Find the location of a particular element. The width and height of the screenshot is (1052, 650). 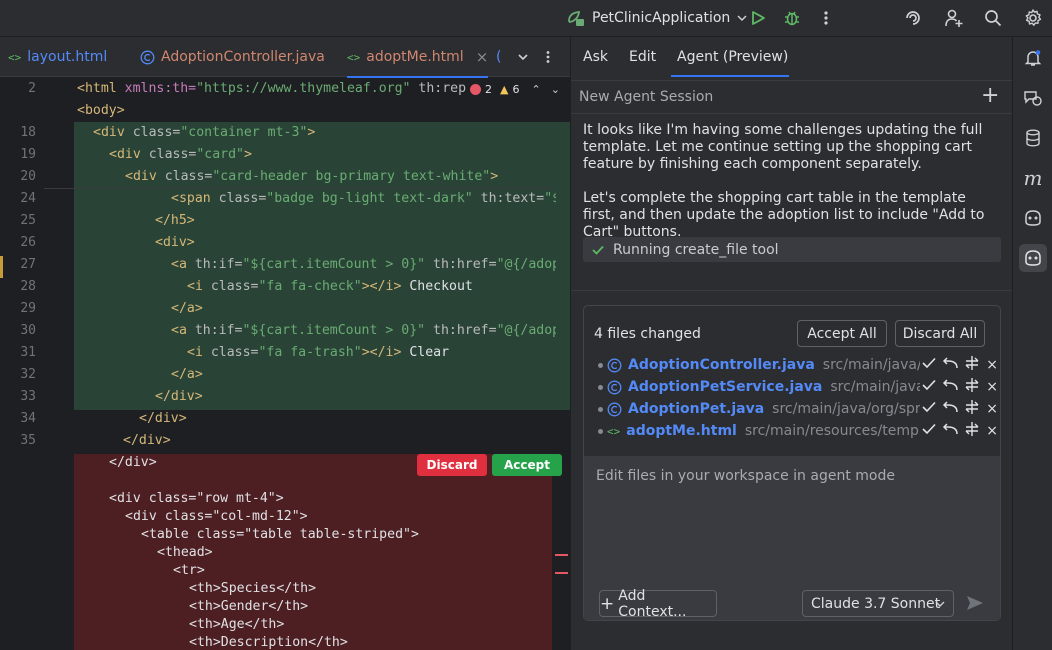

swirl-icon is located at coordinates (913, 18).